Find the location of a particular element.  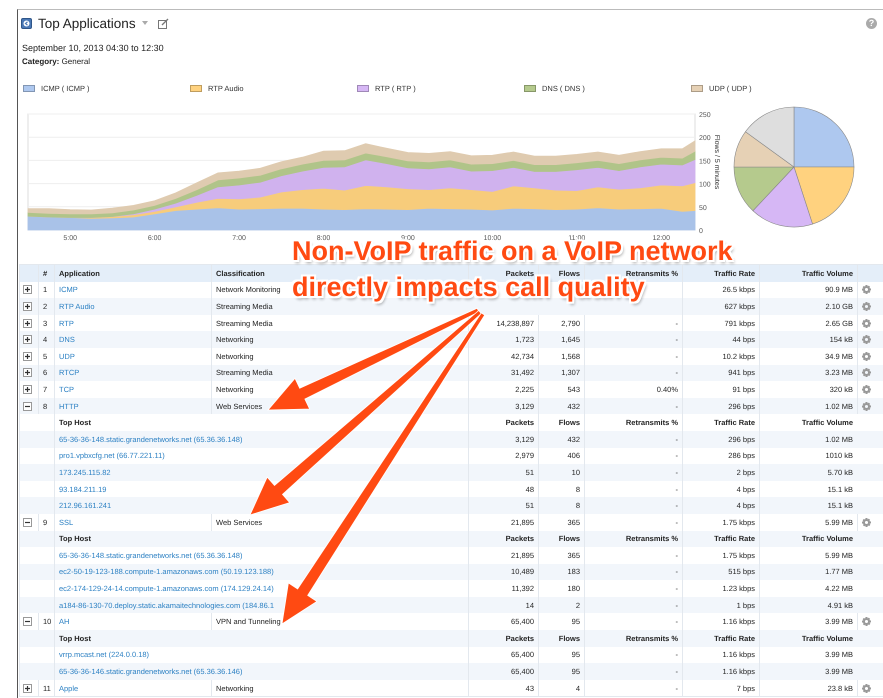

category-text: Category: General is located at coordinates (56, 61).